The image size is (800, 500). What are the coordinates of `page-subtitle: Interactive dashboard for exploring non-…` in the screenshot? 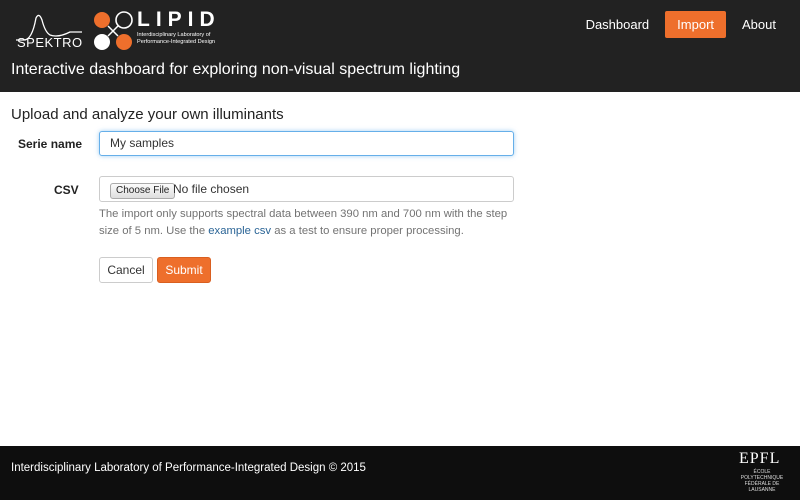 It's located at (236, 69).